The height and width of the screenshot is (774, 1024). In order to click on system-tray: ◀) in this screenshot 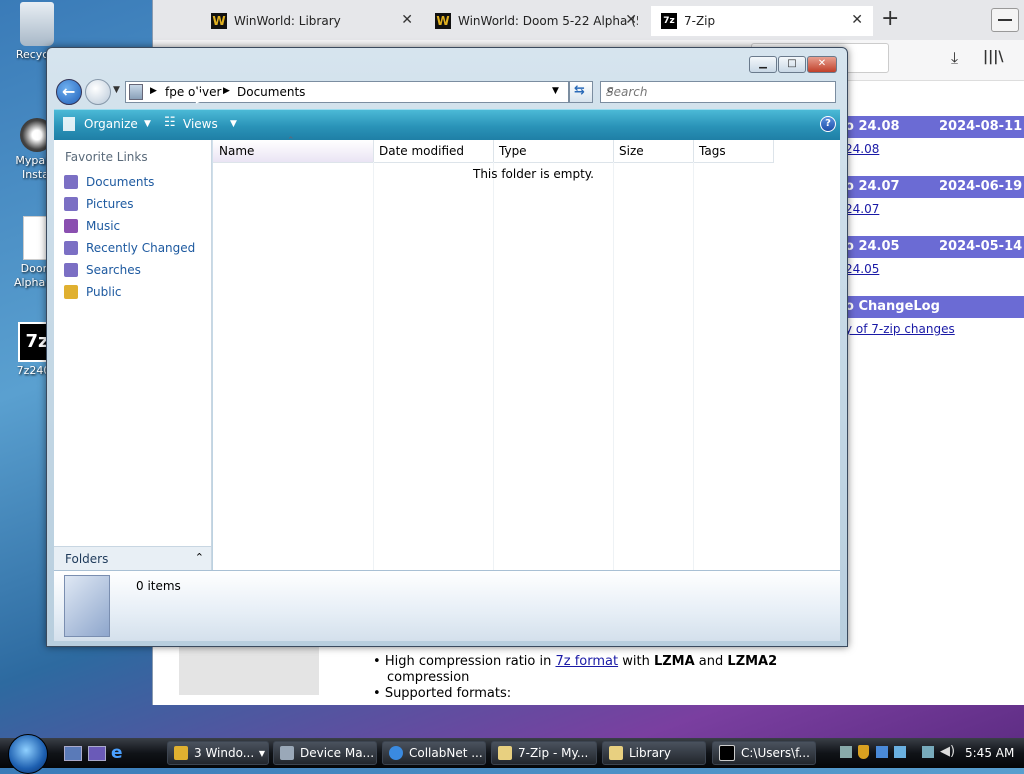, I will do `click(896, 753)`.